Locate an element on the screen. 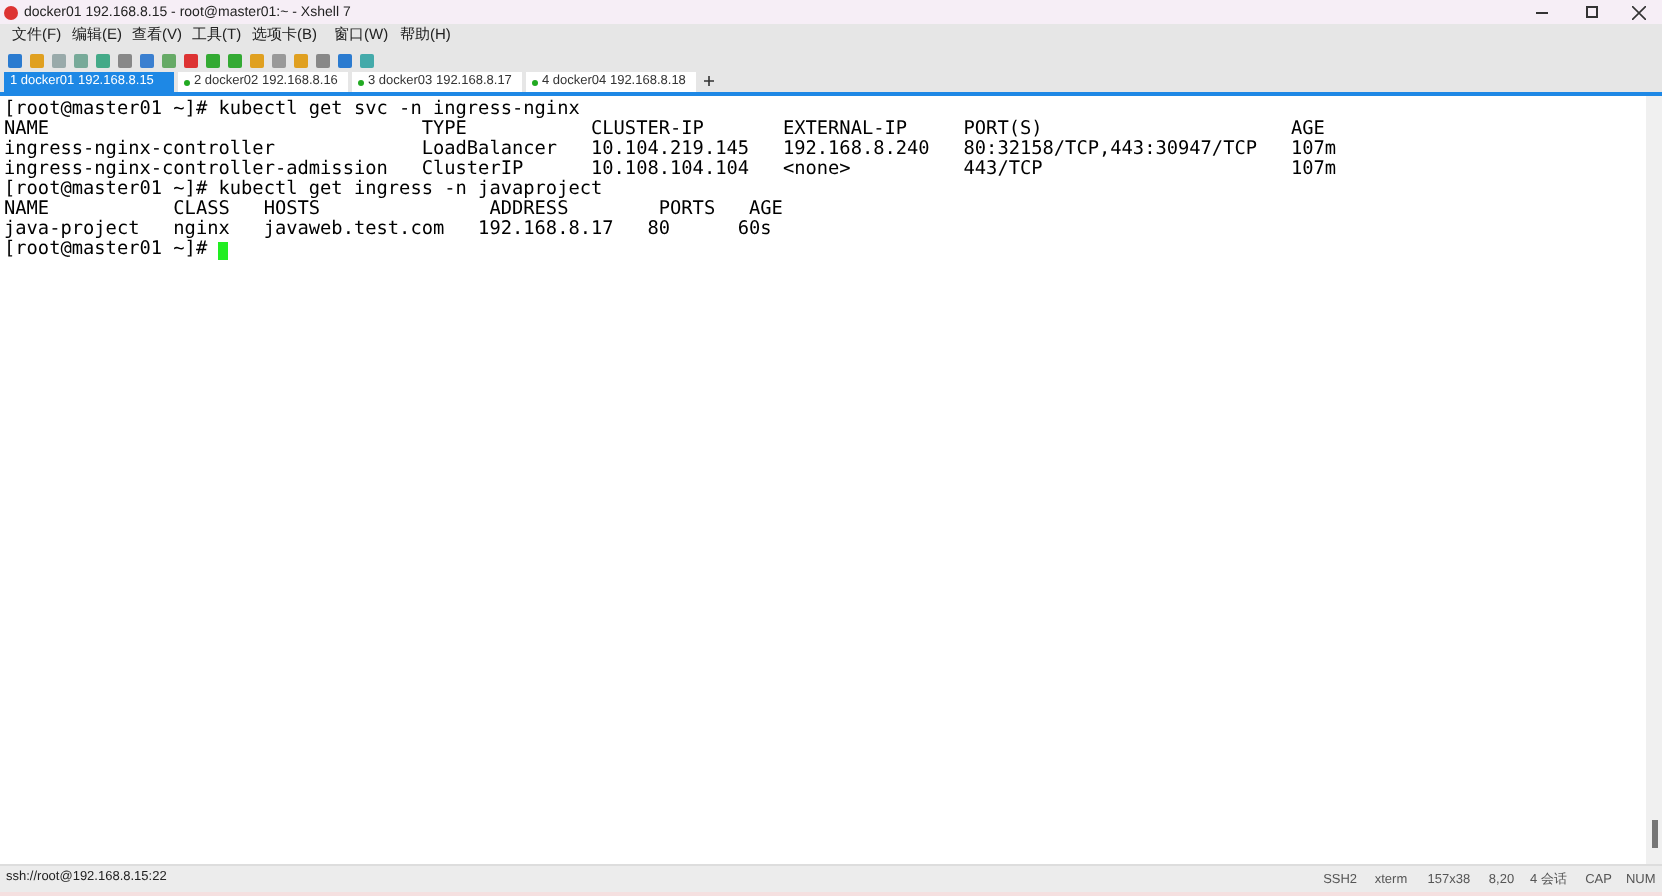 This screenshot has height=896, width=1662. close-icon is located at coordinates (1639, 12).